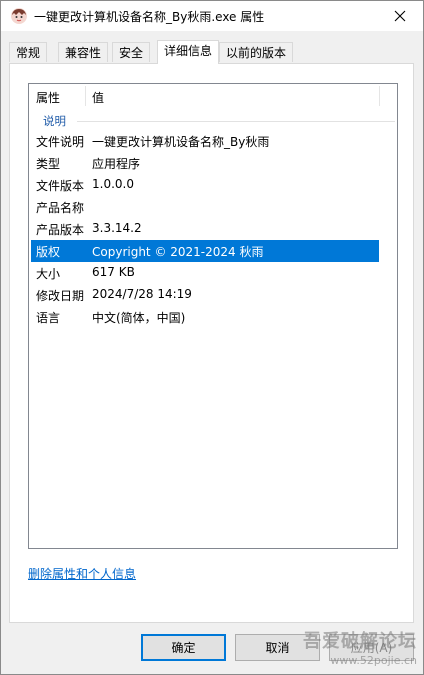 This screenshot has height=675, width=424. I want to click on window-title: 一键更改计算机设备名称_By秋雨.exe 属性, so click(149, 17).